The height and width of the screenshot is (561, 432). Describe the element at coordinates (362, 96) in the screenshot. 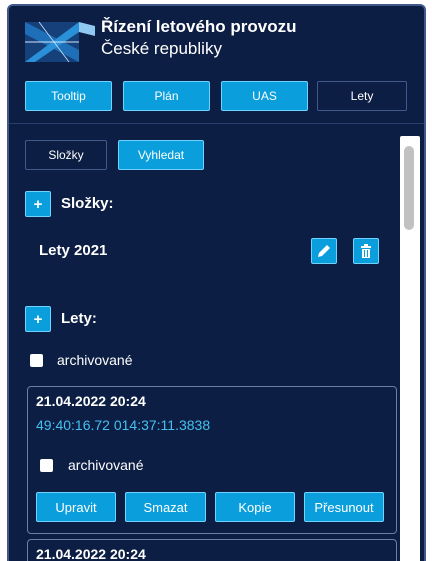

I see `tab-lety: Lety` at that location.